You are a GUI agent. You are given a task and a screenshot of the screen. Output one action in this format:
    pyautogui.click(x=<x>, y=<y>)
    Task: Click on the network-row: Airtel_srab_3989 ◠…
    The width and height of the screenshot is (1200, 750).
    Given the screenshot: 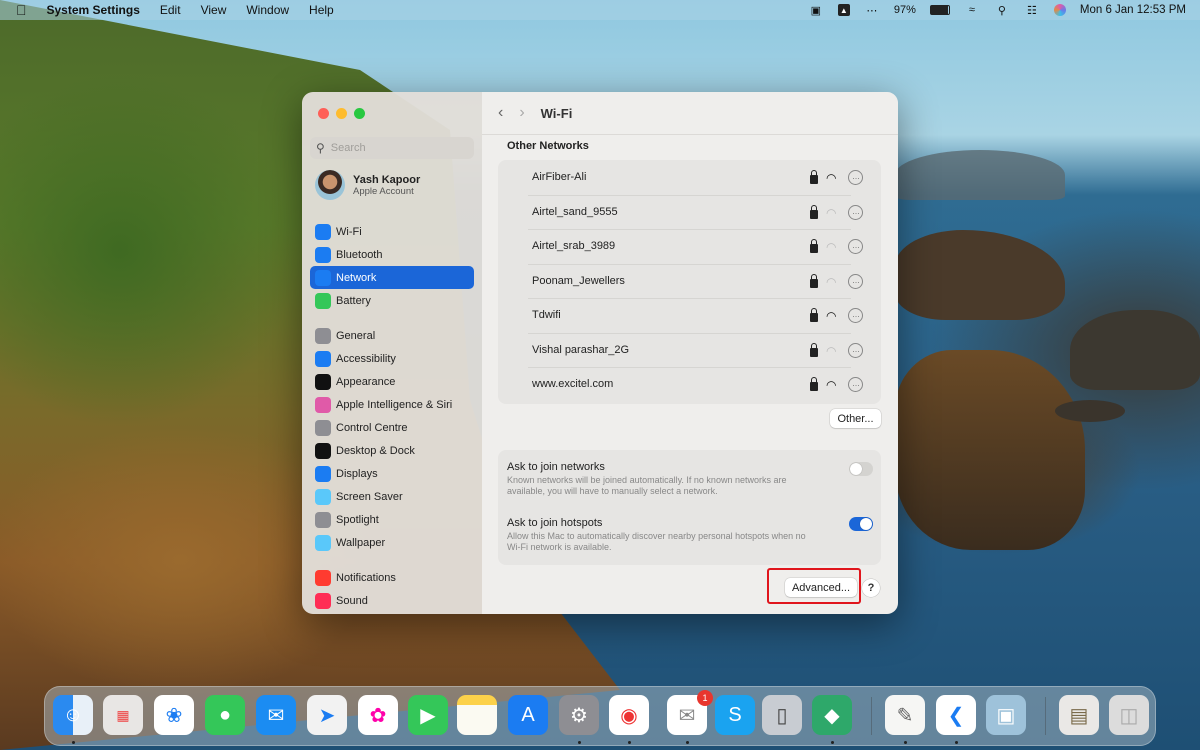 What is the action you would take?
    pyautogui.click(x=689, y=246)
    